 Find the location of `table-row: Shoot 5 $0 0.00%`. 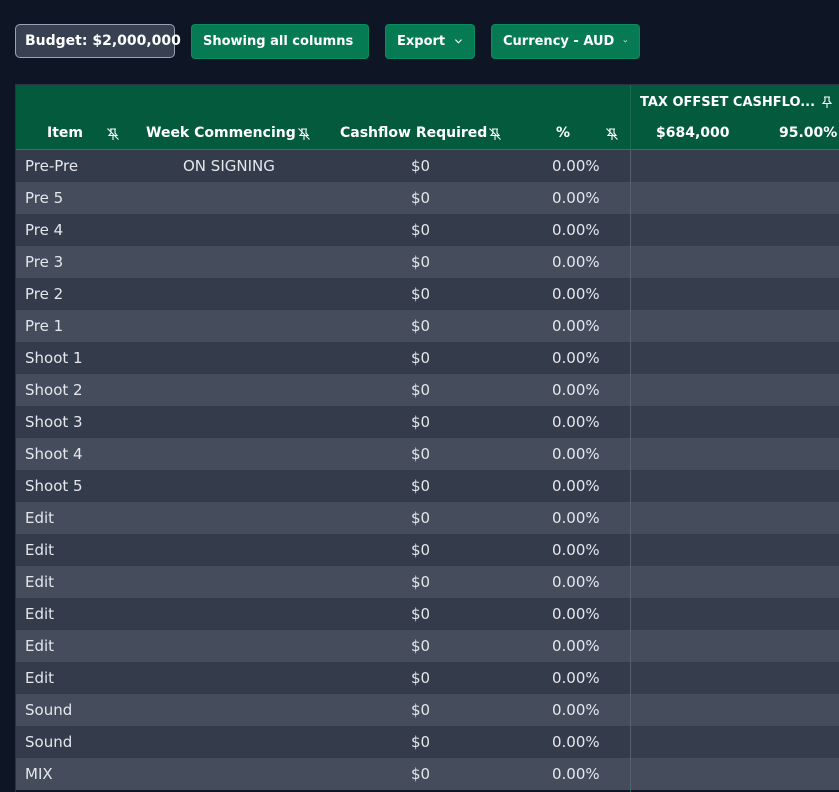

table-row: Shoot 5 $0 0.00% is located at coordinates (427, 486).